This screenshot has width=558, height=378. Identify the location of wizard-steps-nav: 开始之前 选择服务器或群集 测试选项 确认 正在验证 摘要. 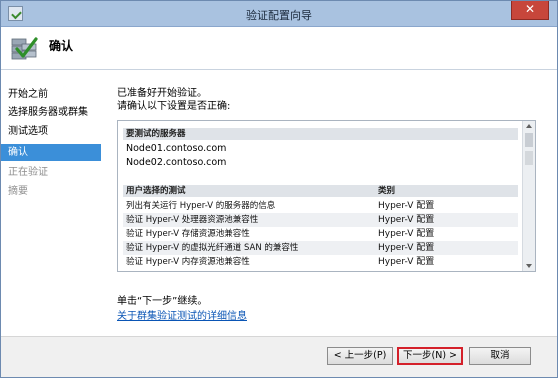
(51, 203).